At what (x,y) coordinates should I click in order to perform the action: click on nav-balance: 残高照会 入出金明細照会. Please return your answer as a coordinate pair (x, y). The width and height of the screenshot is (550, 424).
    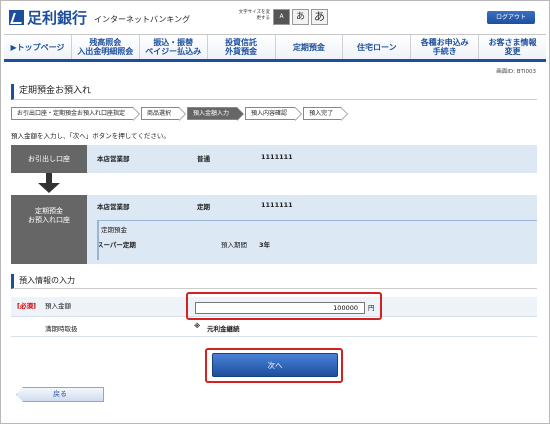
    Looking at the image, I should click on (105, 47).